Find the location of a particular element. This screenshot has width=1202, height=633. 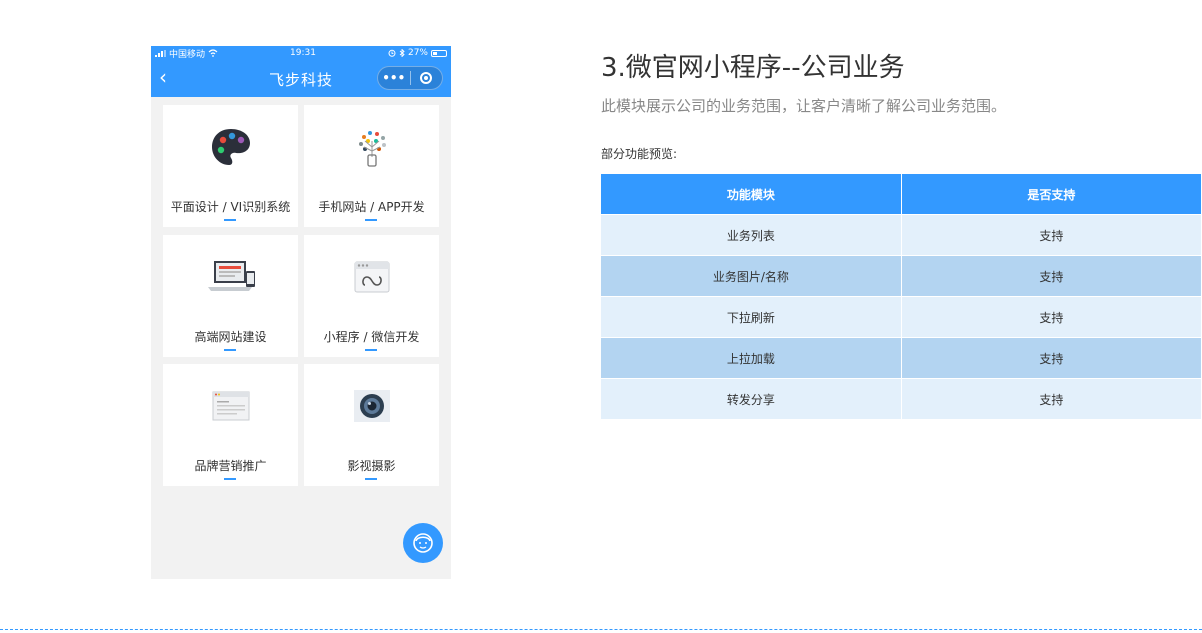

table-row: 上拉加载 支持 is located at coordinates (901, 358).